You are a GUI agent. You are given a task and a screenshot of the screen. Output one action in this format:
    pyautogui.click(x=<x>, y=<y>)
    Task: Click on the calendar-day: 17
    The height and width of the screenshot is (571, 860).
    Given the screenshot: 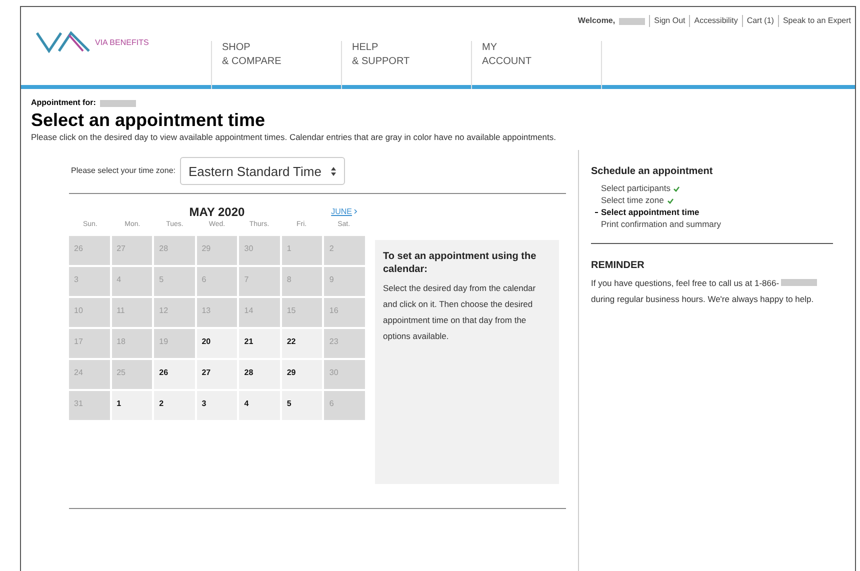 What is the action you would take?
    pyautogui.click(x=89, y=343)
    